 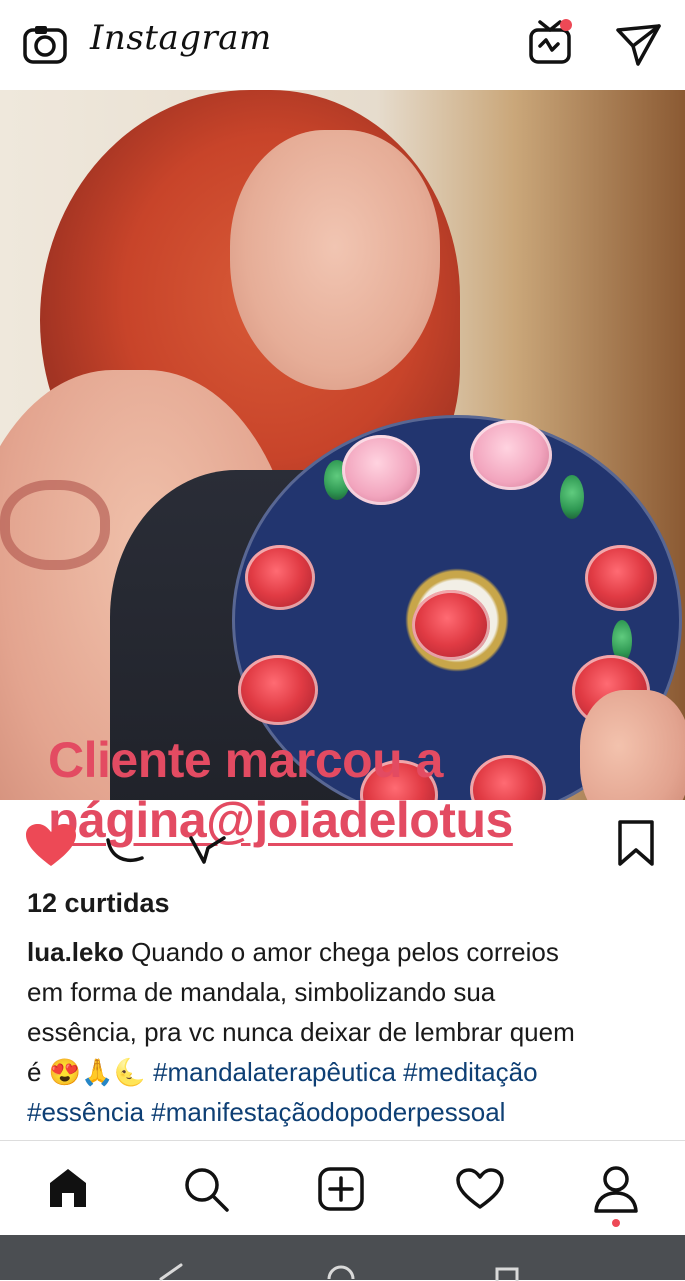 I want to click on likes-count: 12 curtidas, so click(x=98, y=903).